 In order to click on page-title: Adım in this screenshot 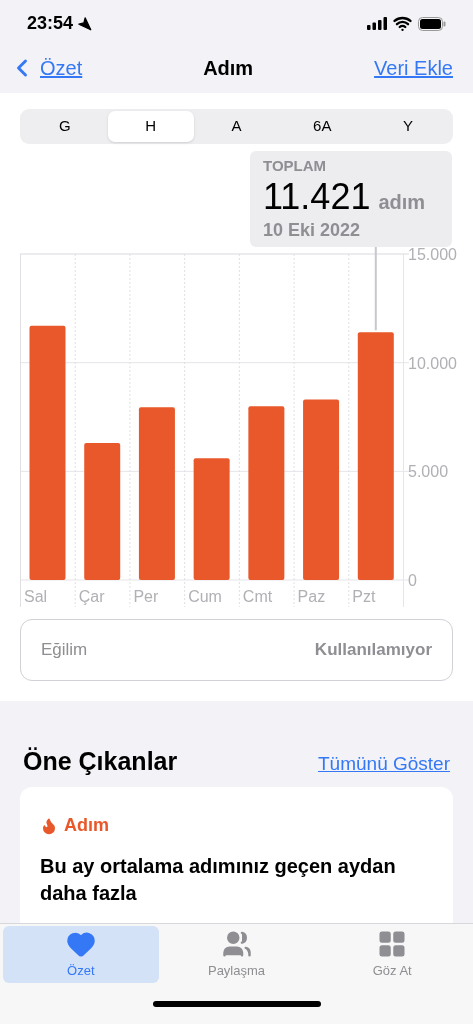, I will do `click(228, 68)`.